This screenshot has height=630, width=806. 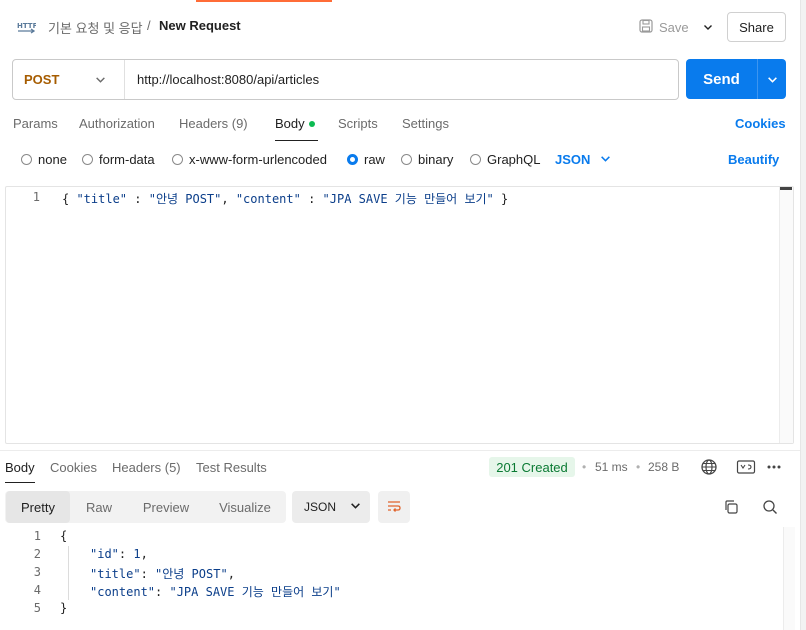 What do you see at coordinates (358, 123) in the screenshot?
I see `tab-scripts: Scripts` at bounding box center [358, 123].